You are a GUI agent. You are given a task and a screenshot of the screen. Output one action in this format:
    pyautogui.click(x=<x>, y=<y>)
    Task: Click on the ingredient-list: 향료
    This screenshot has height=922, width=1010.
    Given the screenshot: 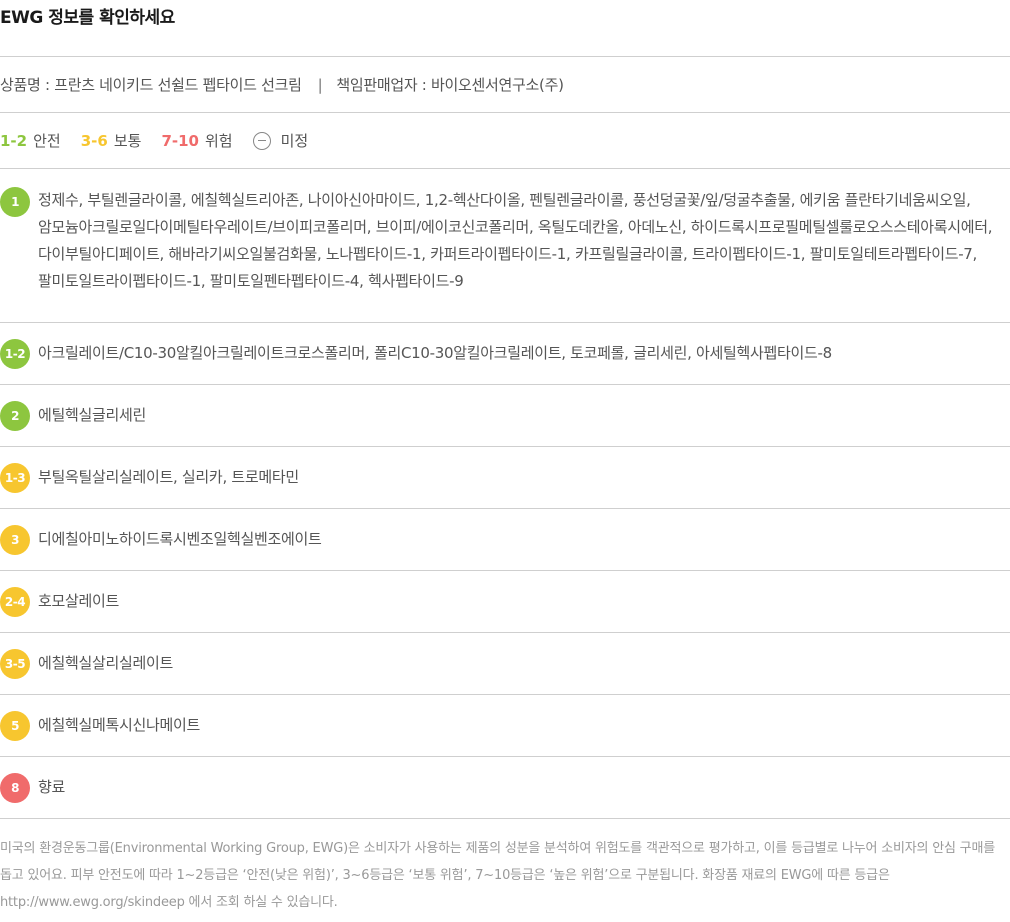 What is the action you would take?
    pyautogui.click(x=52, y=787)
    